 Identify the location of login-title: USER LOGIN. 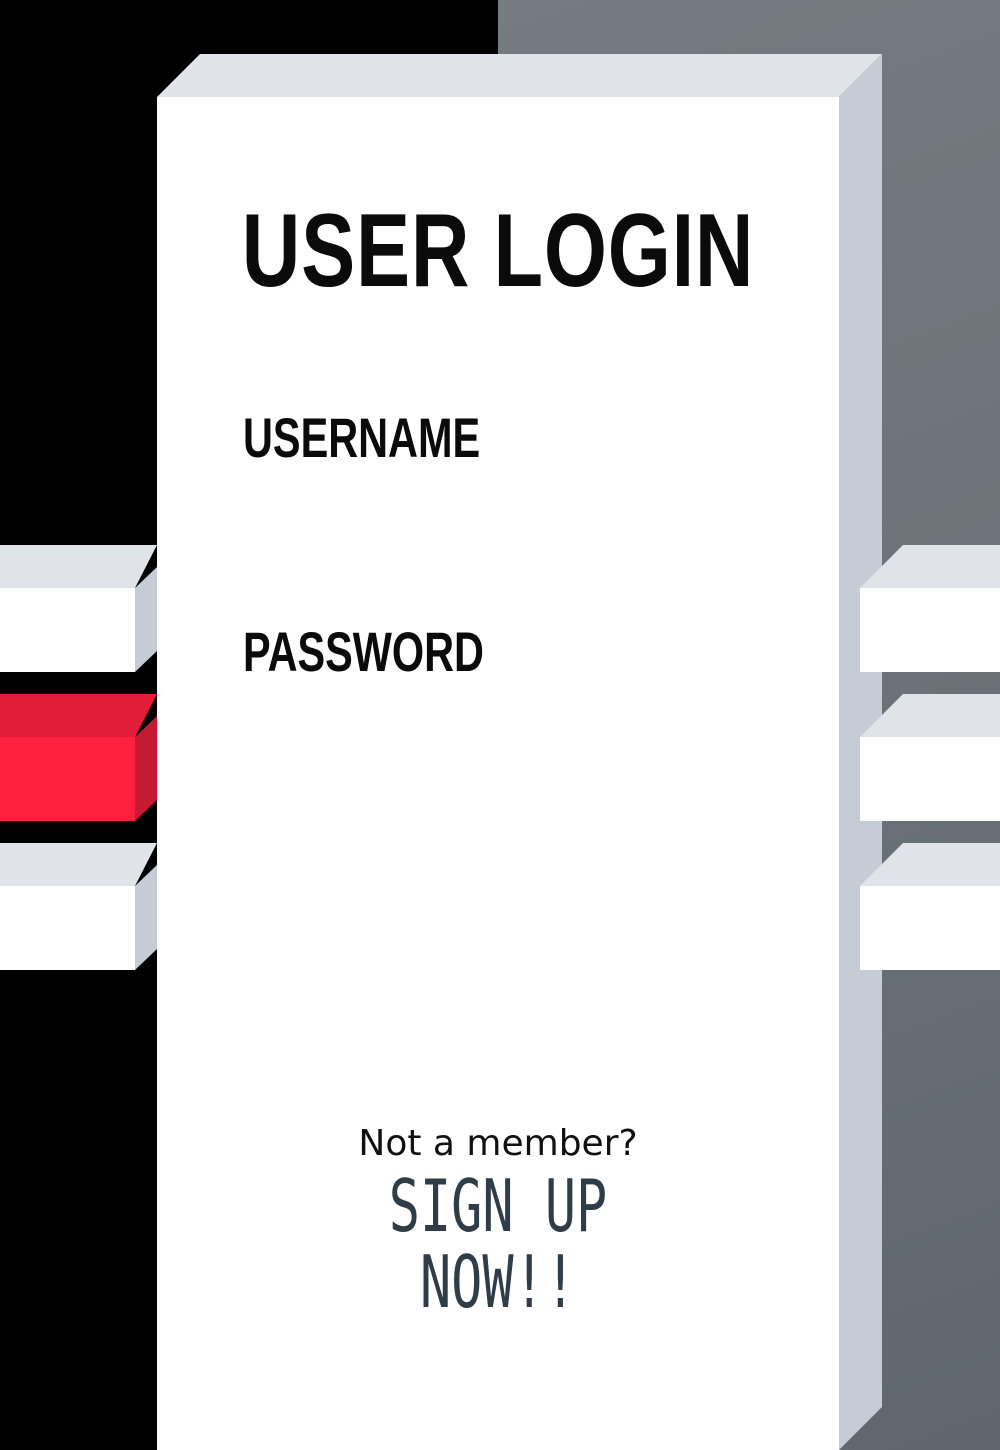
(498, 251).